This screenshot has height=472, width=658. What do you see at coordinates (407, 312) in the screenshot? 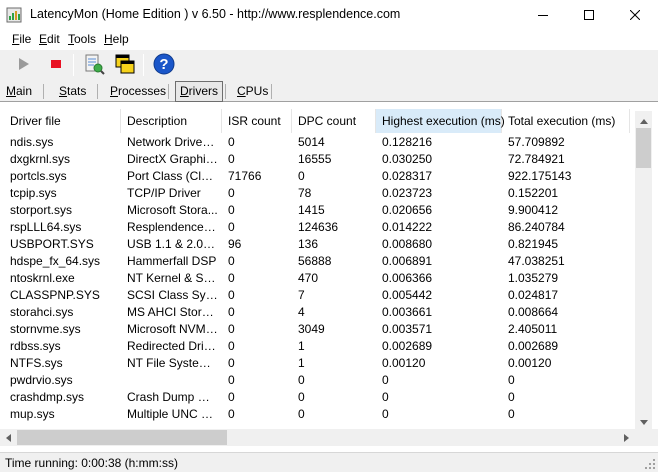
I see `cell-highest-execution: 0.003661` at bounding box center [407, 312].